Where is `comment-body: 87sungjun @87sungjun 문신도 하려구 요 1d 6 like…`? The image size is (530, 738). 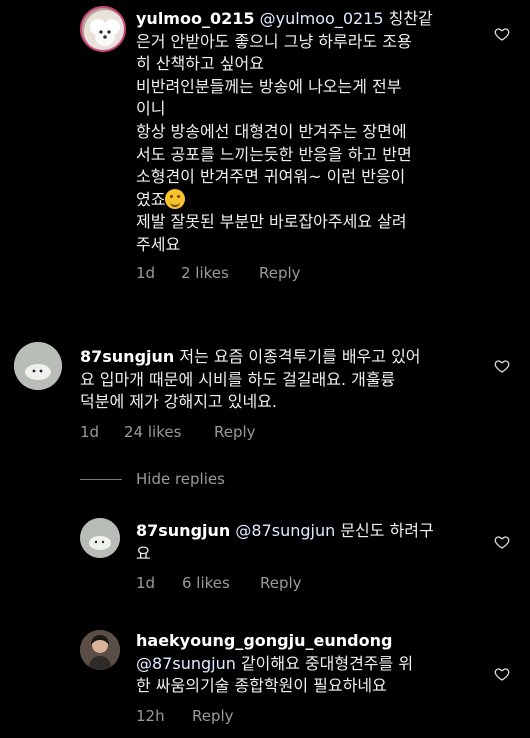
comment-body: 87sungjun @87sungjun 문신도 하려구 요 1d 6 like… is located at coordinates (311, 556).